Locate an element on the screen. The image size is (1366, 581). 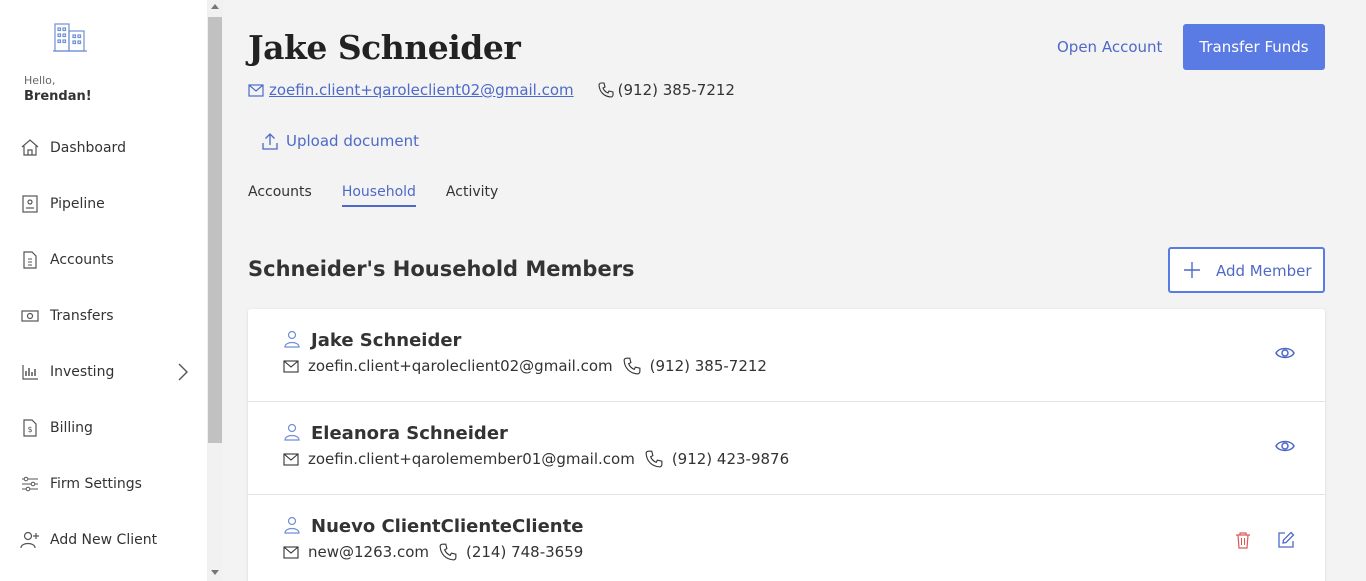
upload-icon is located at coordinates (270, 141).